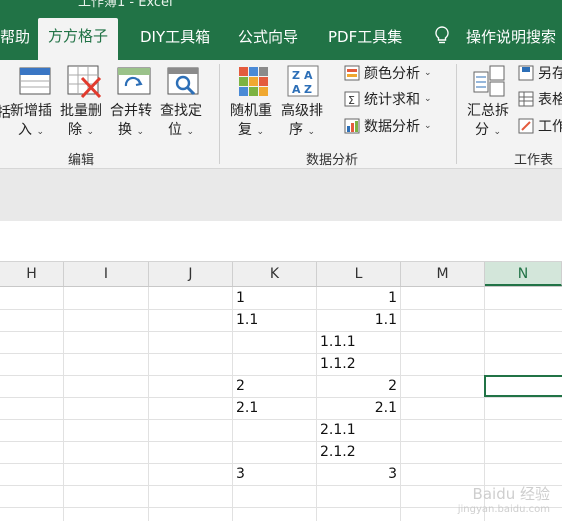 The height and width of the screenshot is (521, 562). I want to click on delete-button-line1: 批量删, so click(81, 111).